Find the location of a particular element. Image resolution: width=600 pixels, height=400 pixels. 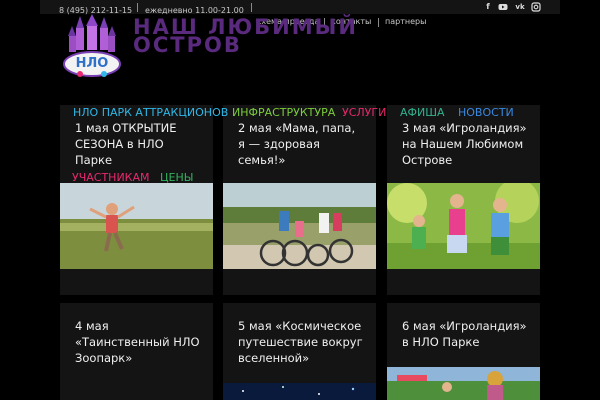

nav-item-services: УСЛУГИ is located at coordinates (364, 112).